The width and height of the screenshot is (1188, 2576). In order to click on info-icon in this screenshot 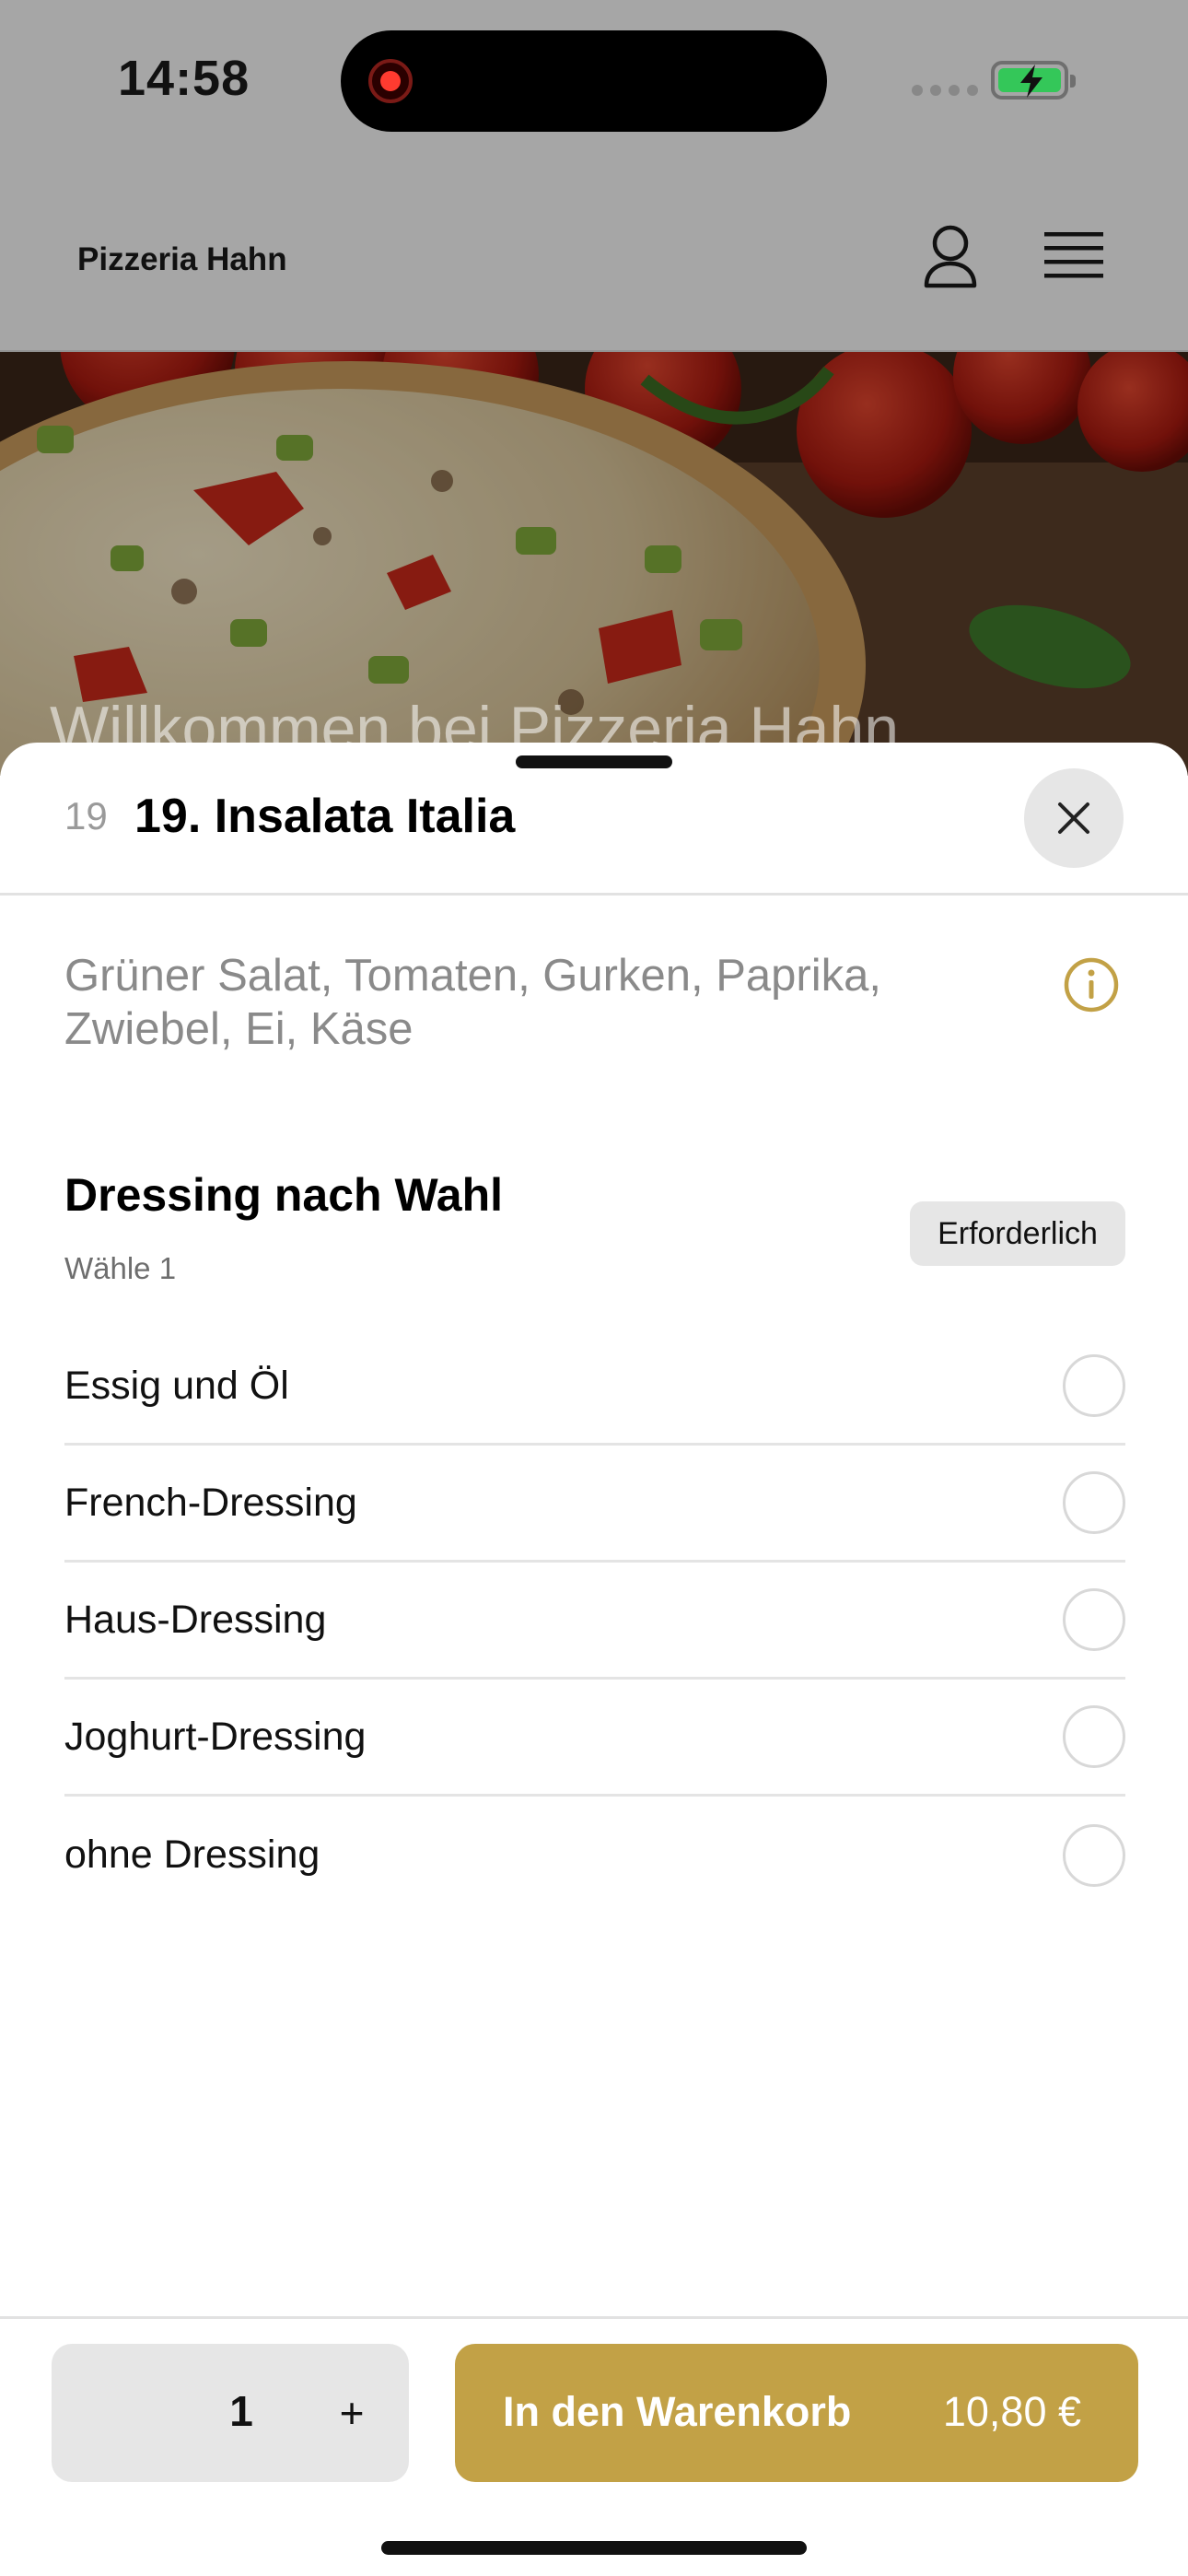, I will do `click(1091, 984)`.